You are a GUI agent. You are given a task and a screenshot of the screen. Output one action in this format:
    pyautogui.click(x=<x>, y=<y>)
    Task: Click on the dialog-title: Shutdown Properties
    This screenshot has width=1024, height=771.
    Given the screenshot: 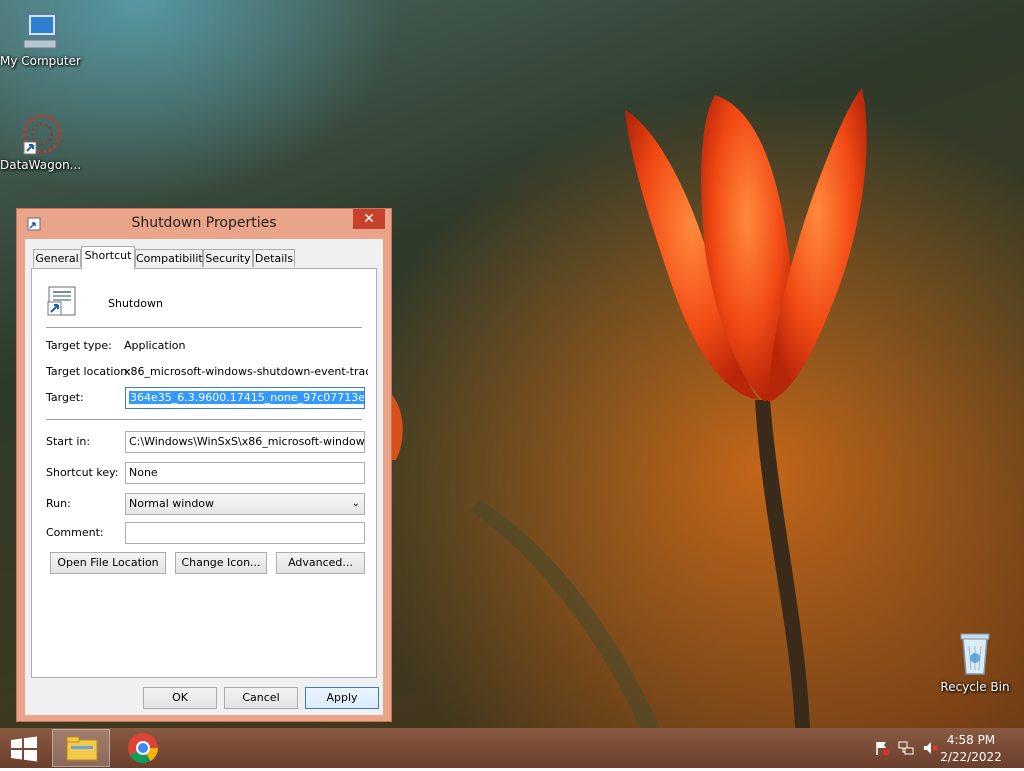 What is the action you would take?
    pyautogui.click(x=204, y=223)
    